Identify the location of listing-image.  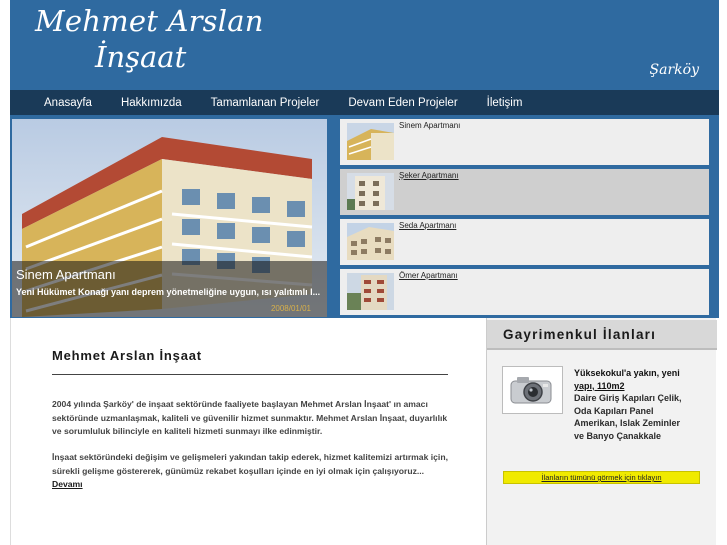
(532, 390).